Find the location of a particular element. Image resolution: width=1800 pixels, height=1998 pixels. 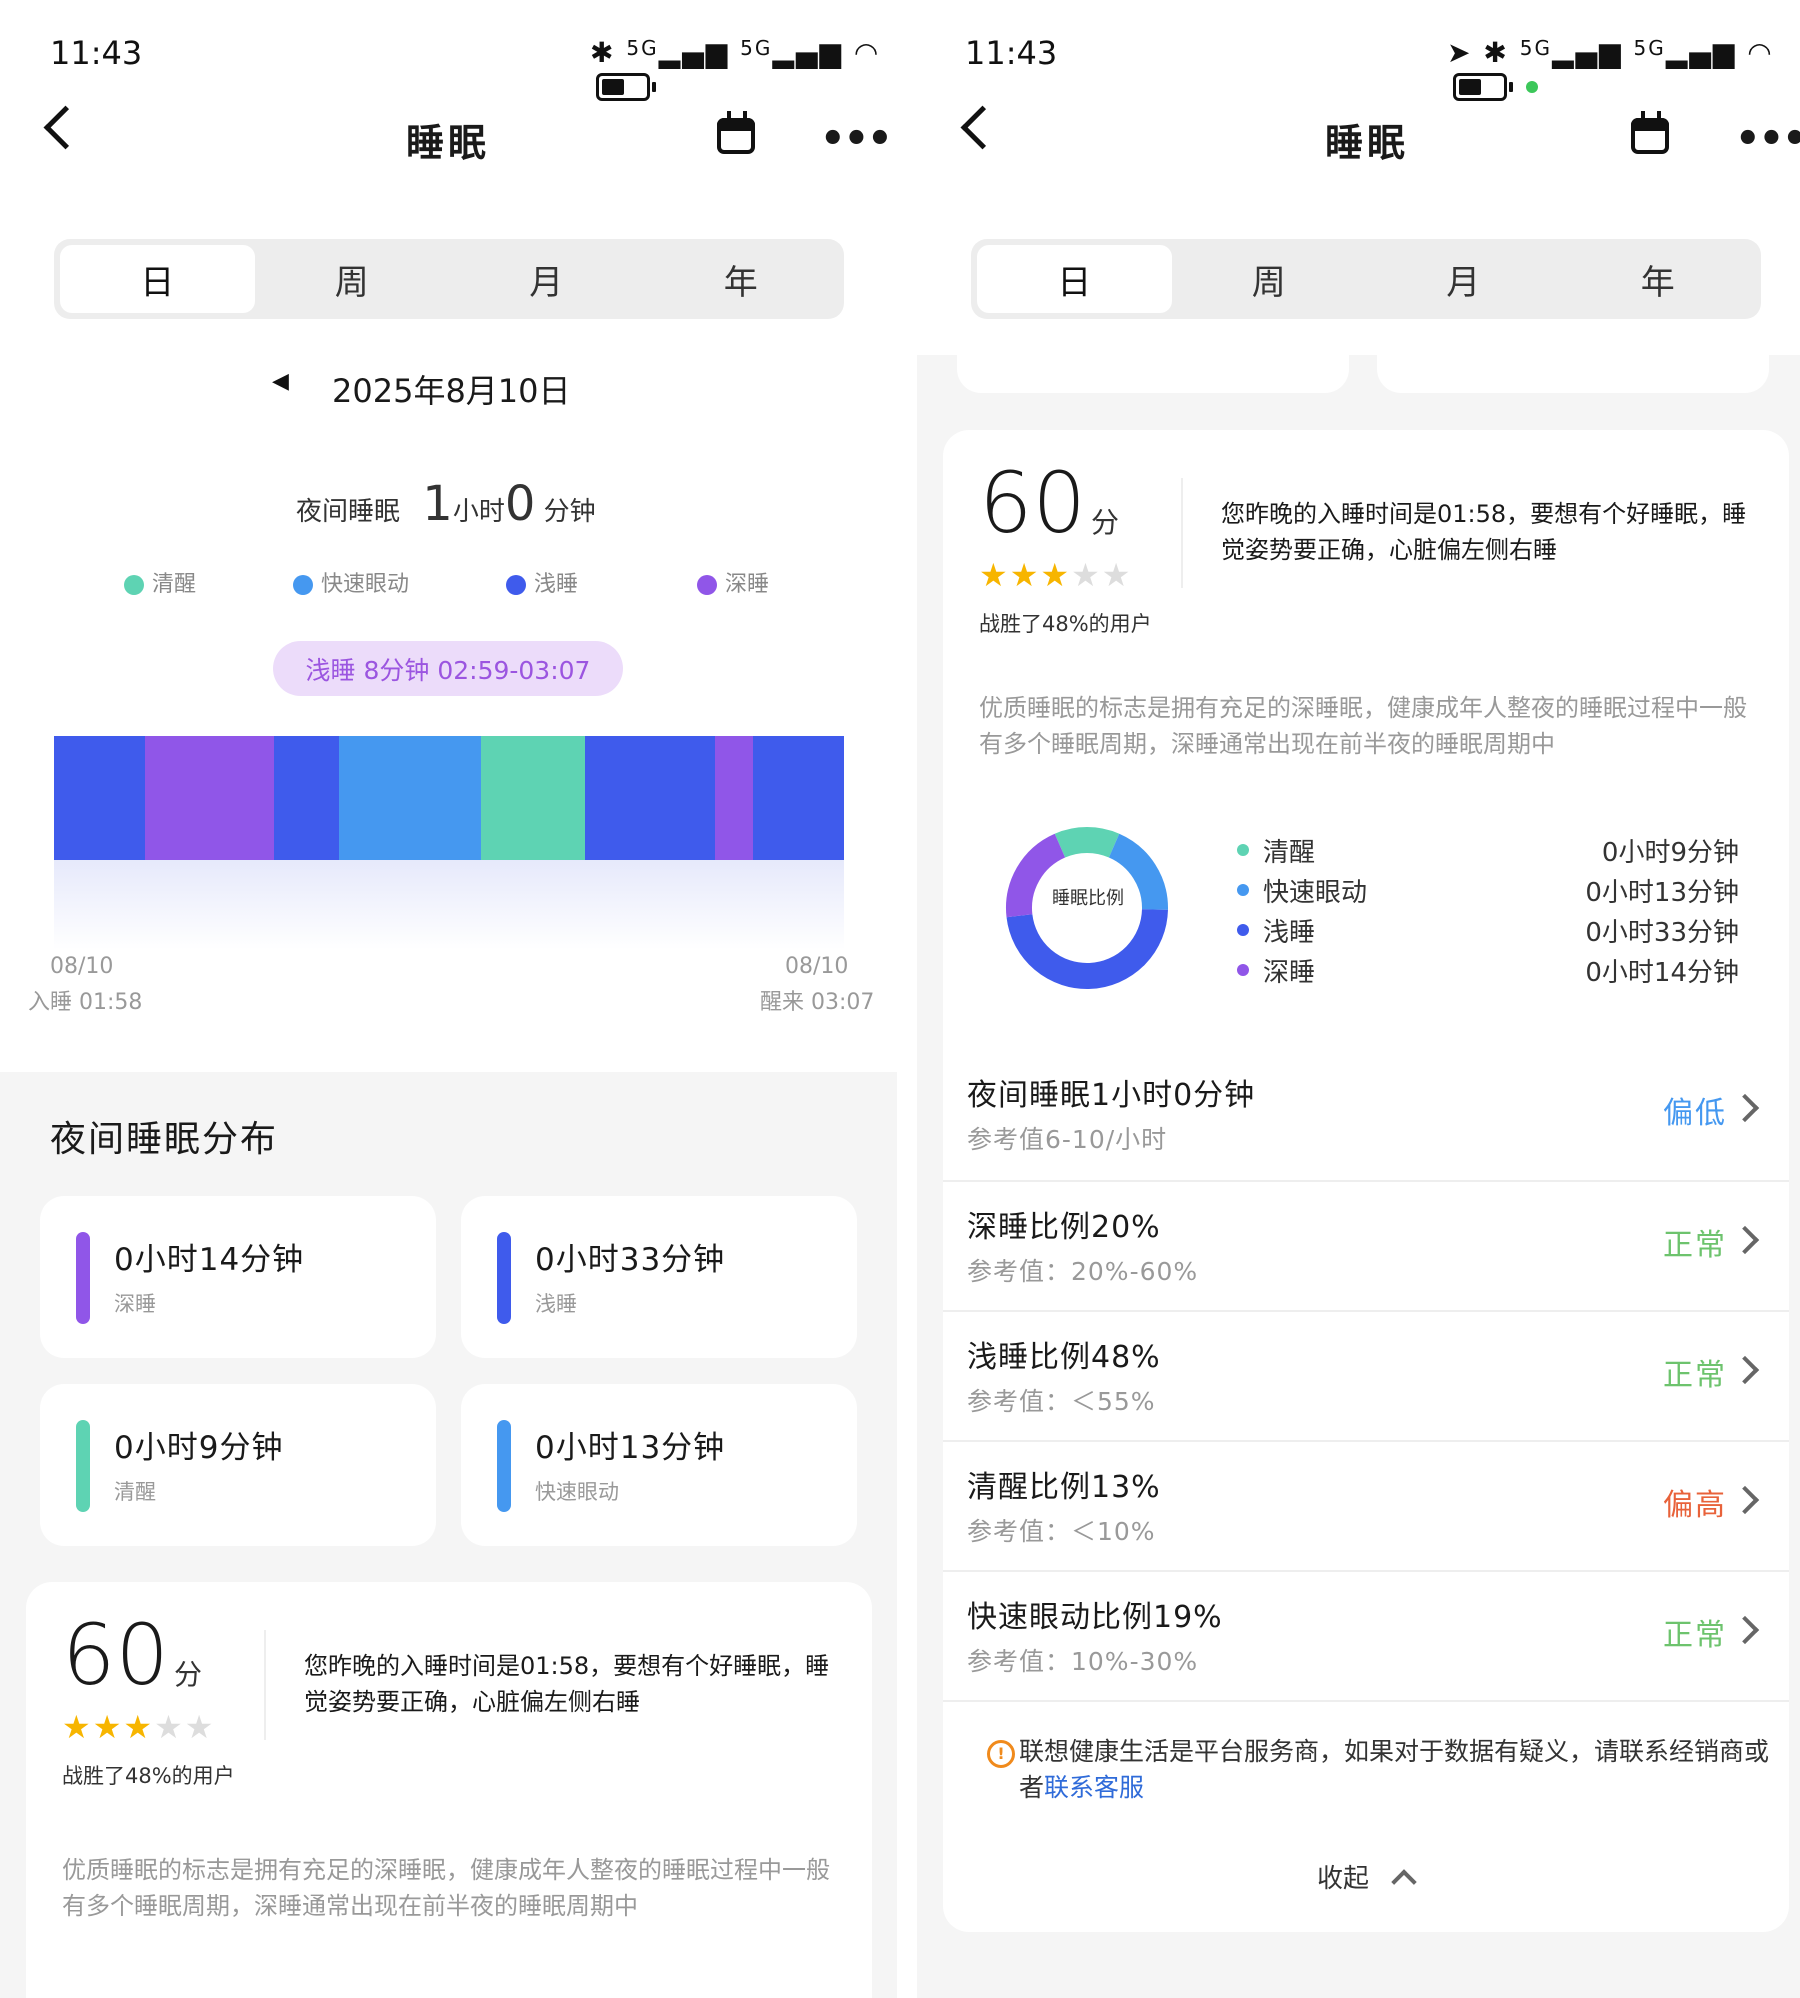

score-unit: 分 is located at coordinates (187, 1674).